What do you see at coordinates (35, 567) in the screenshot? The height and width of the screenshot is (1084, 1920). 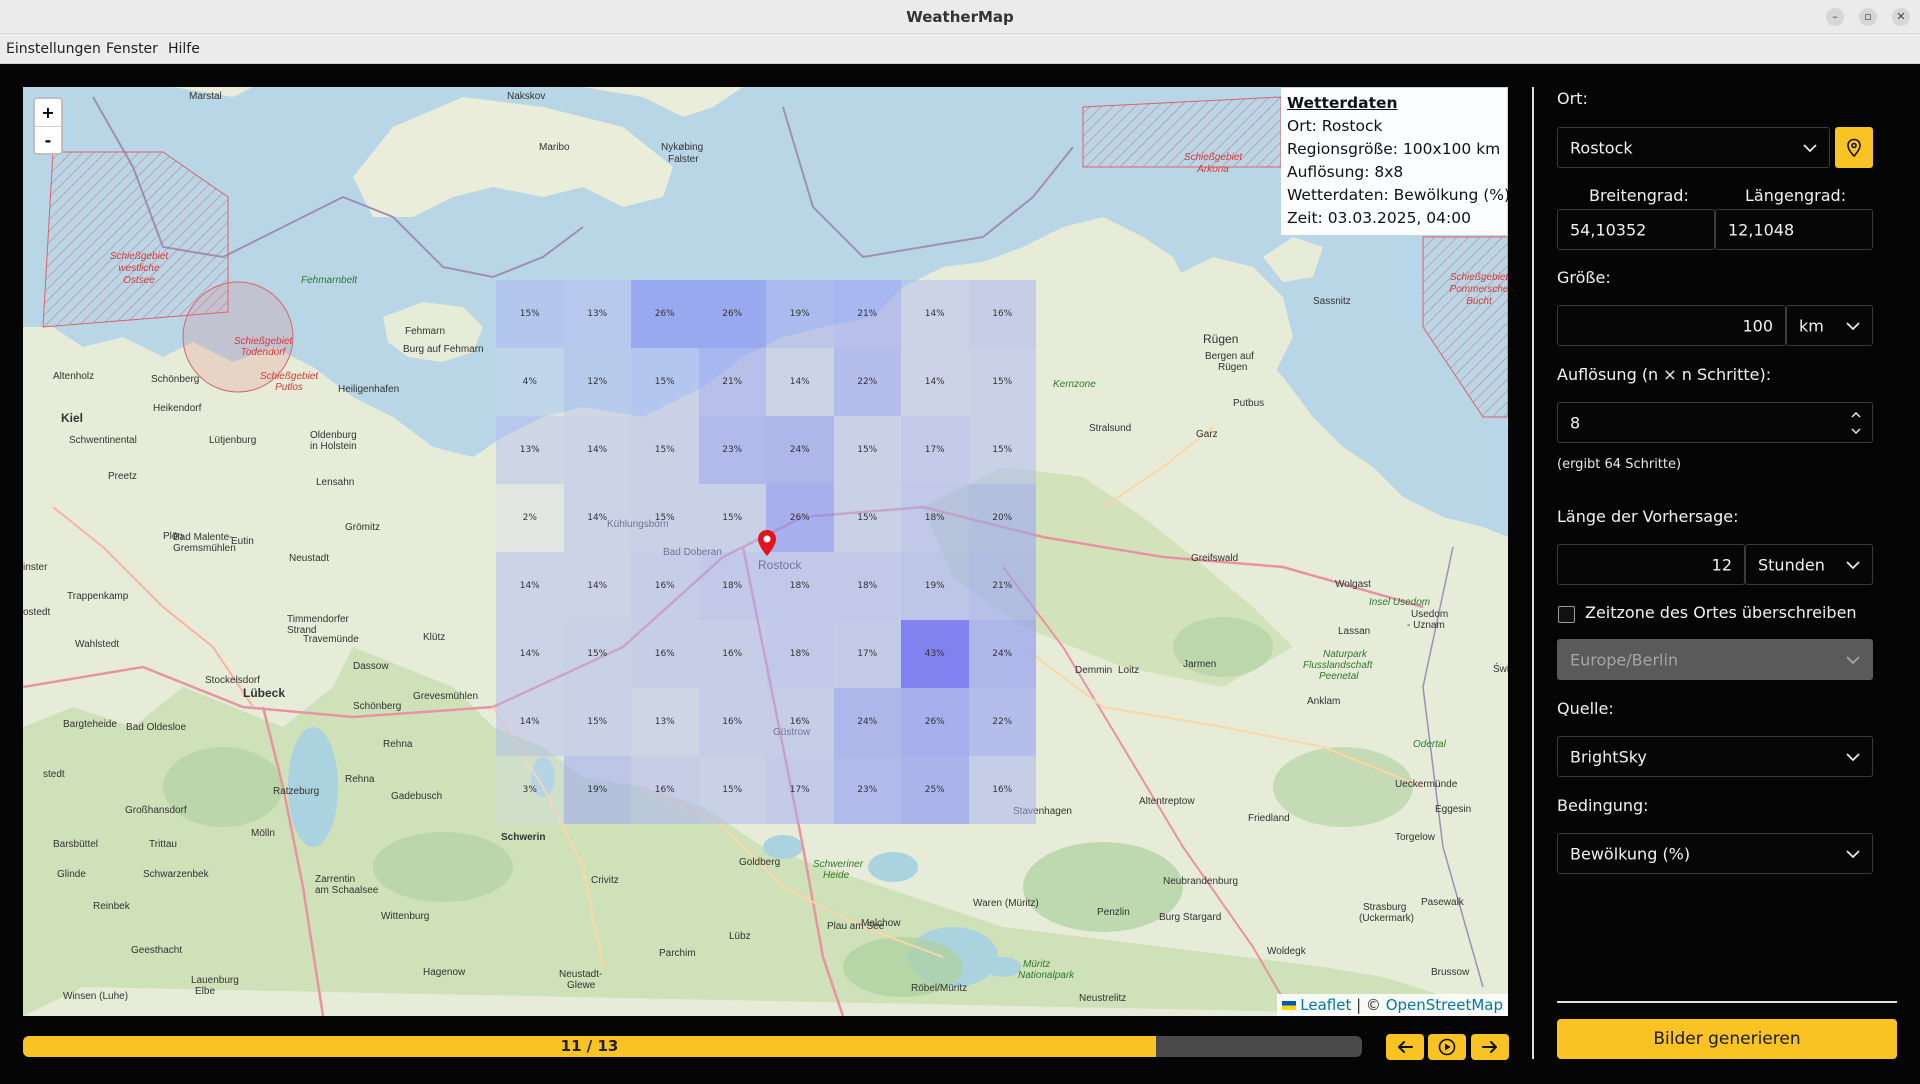 I see `svg-text: inster` at bounding box center [35, 567].